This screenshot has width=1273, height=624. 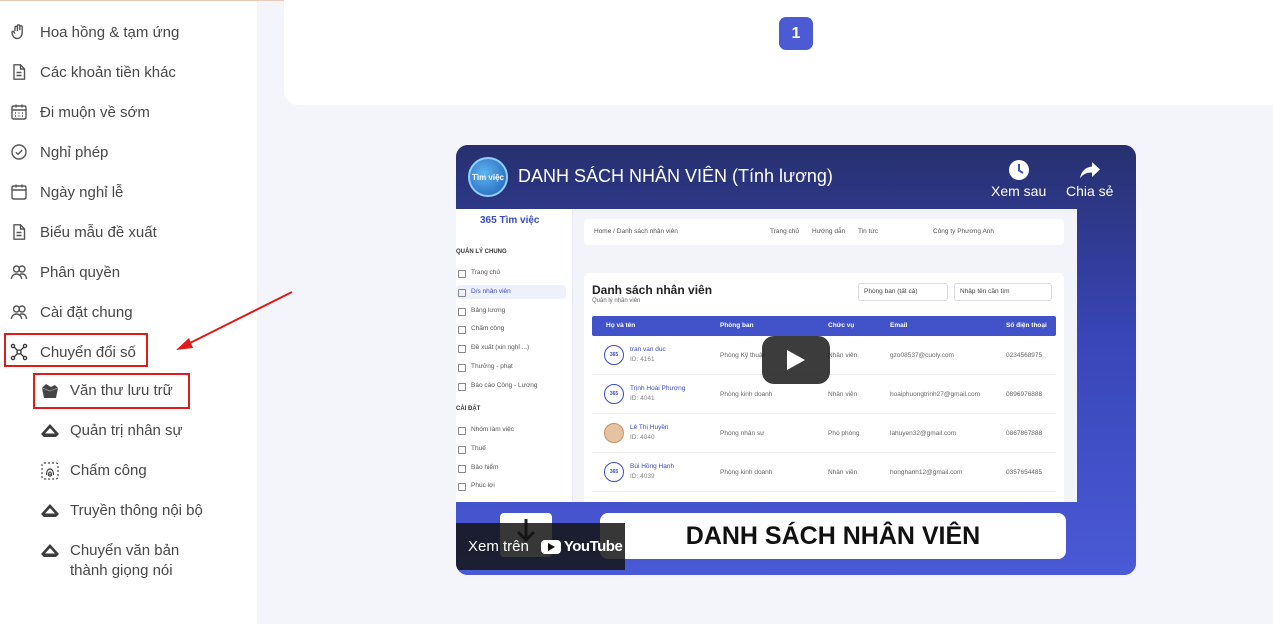 I want to click on play-icon, so click(x=796, y=360).